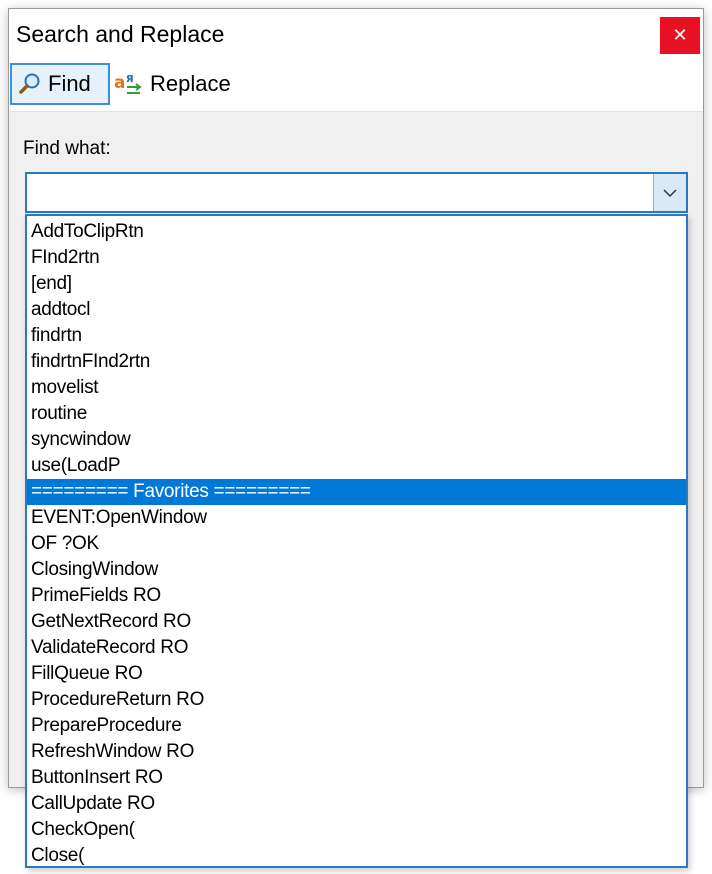  Describe the element at coordinates (120, 34) in the screenshot. I see `window-title: Search and Replace` at that location.